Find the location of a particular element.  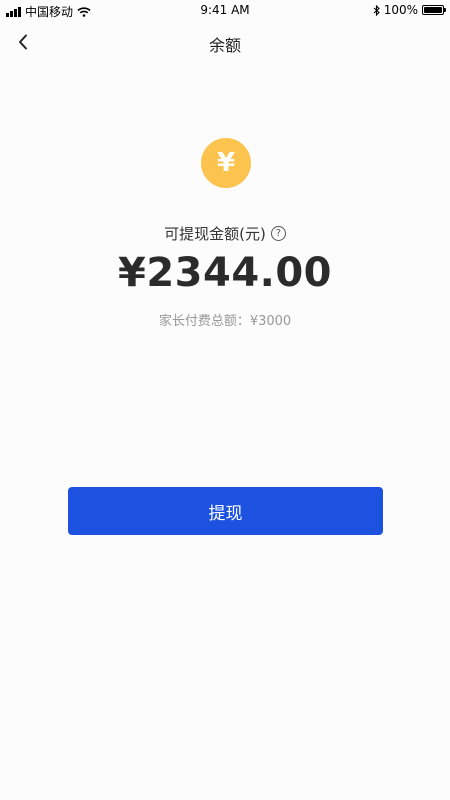

coin-symbol: ¥ is located at coordinates (226, 163).